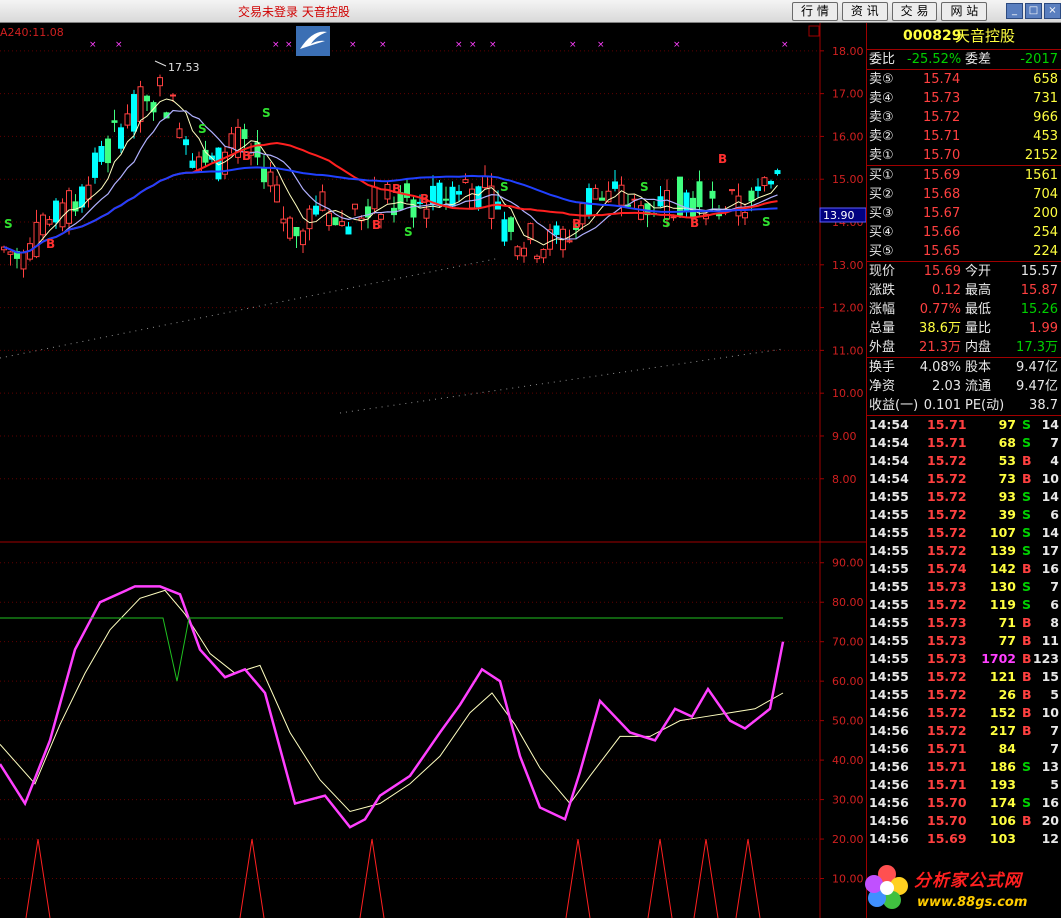  What do you see at coordinates (1014, 11) in the screenshot?
I see `minimize-icon: _` at bounding box center [1014, 11].